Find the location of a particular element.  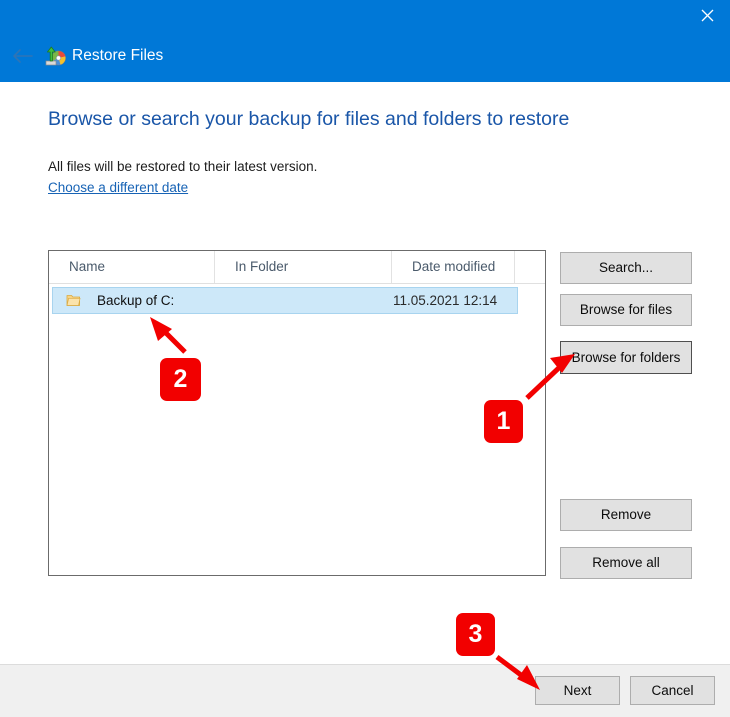

back-arrow-icon is located at coordinates (23, 56).